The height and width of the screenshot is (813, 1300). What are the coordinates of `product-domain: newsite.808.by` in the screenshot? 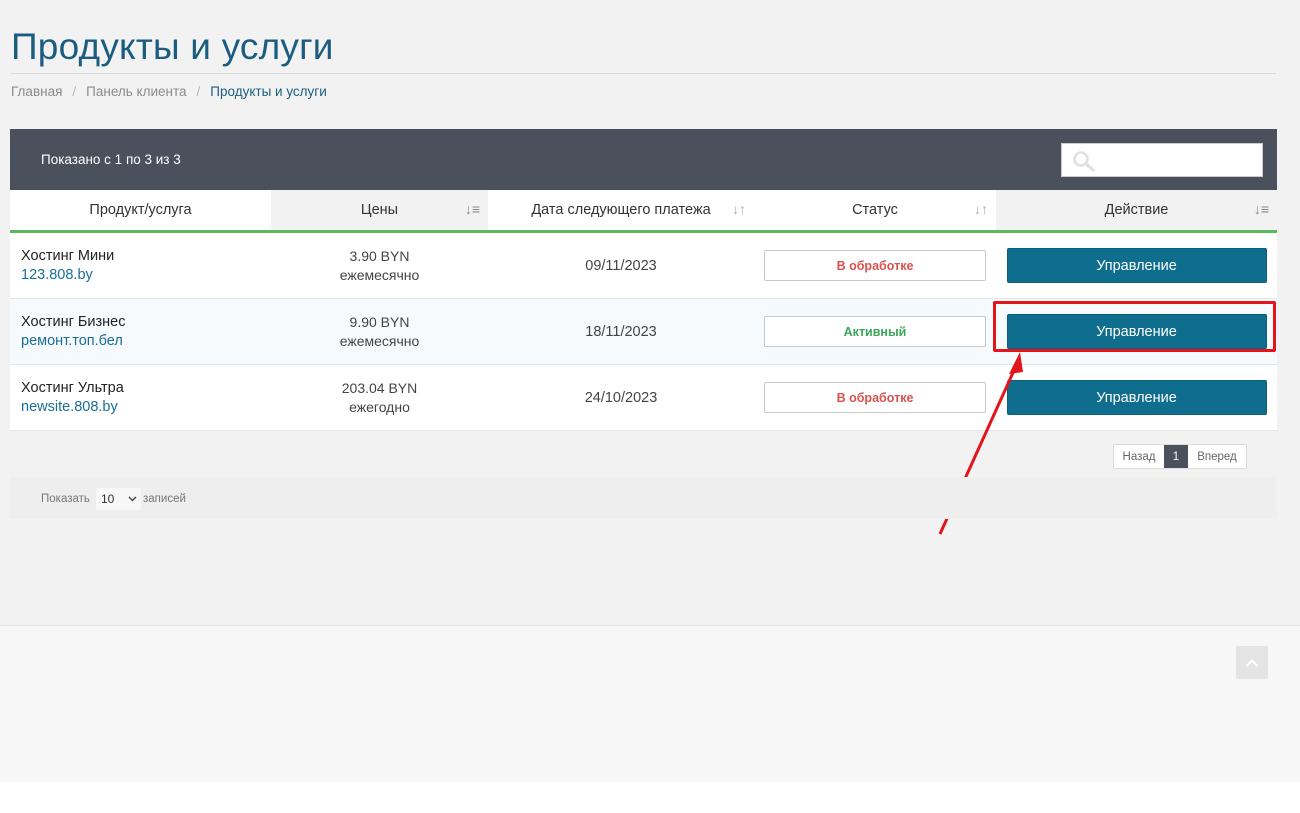 It's located at (146, 407).